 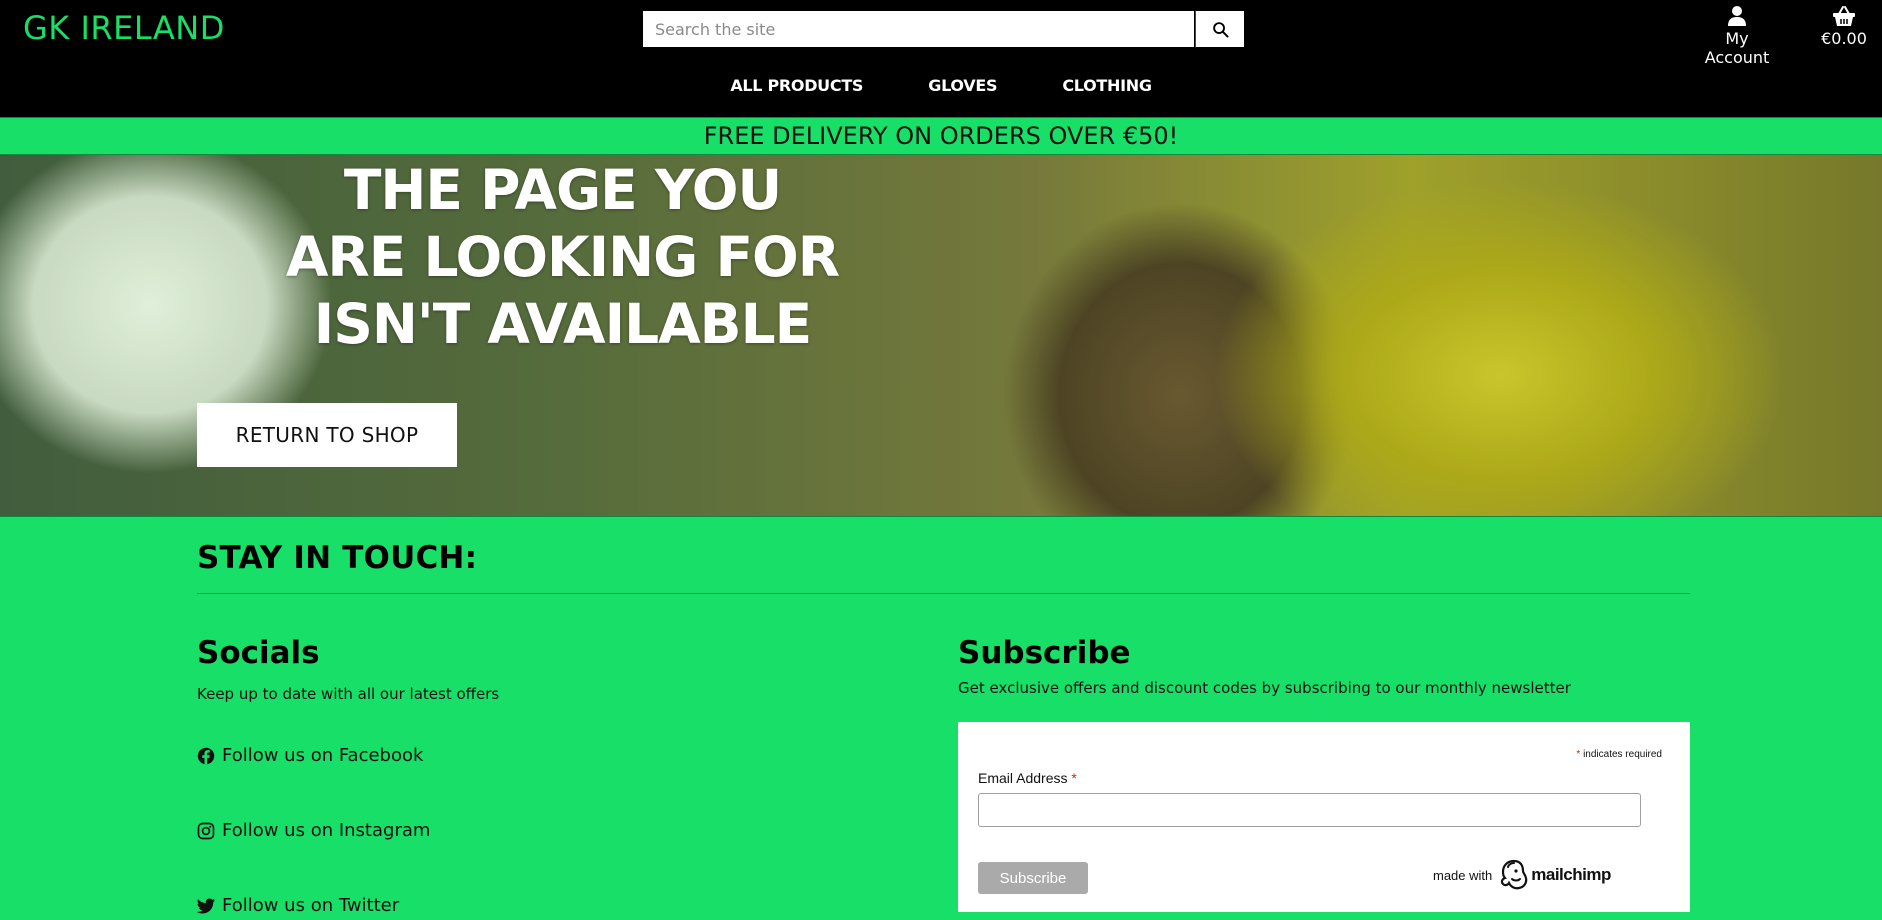 I want to click on nav-item-all-products: ALL PRODUCTS, so click(x=796, y=85).